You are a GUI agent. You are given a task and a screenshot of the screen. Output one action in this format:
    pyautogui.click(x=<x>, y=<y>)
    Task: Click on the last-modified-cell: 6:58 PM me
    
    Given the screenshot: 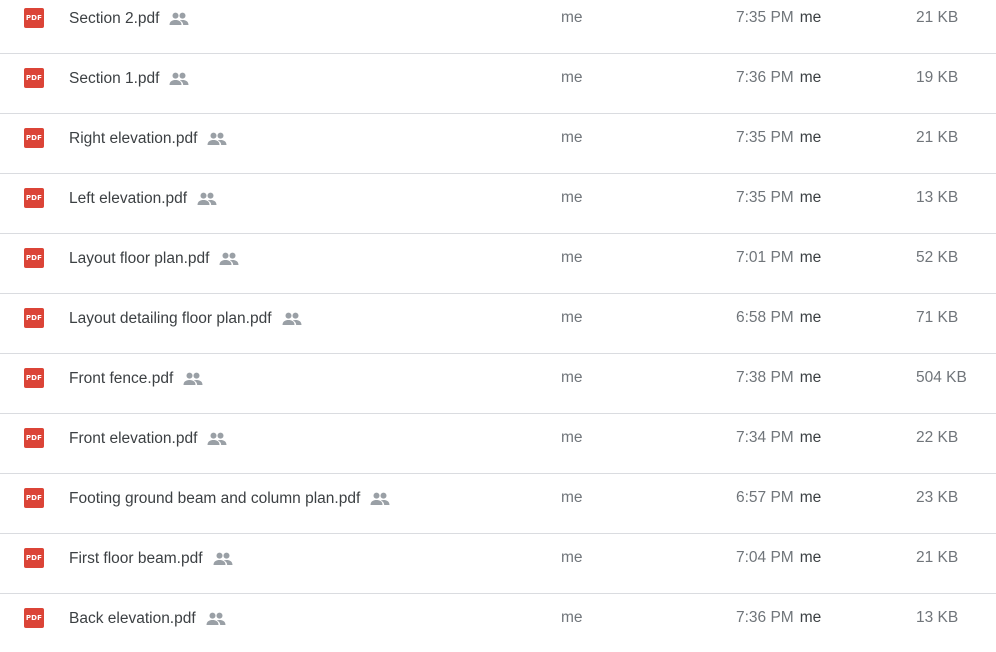 What is the action you would take?
    pyautogui.click(x=778, y=318)
    